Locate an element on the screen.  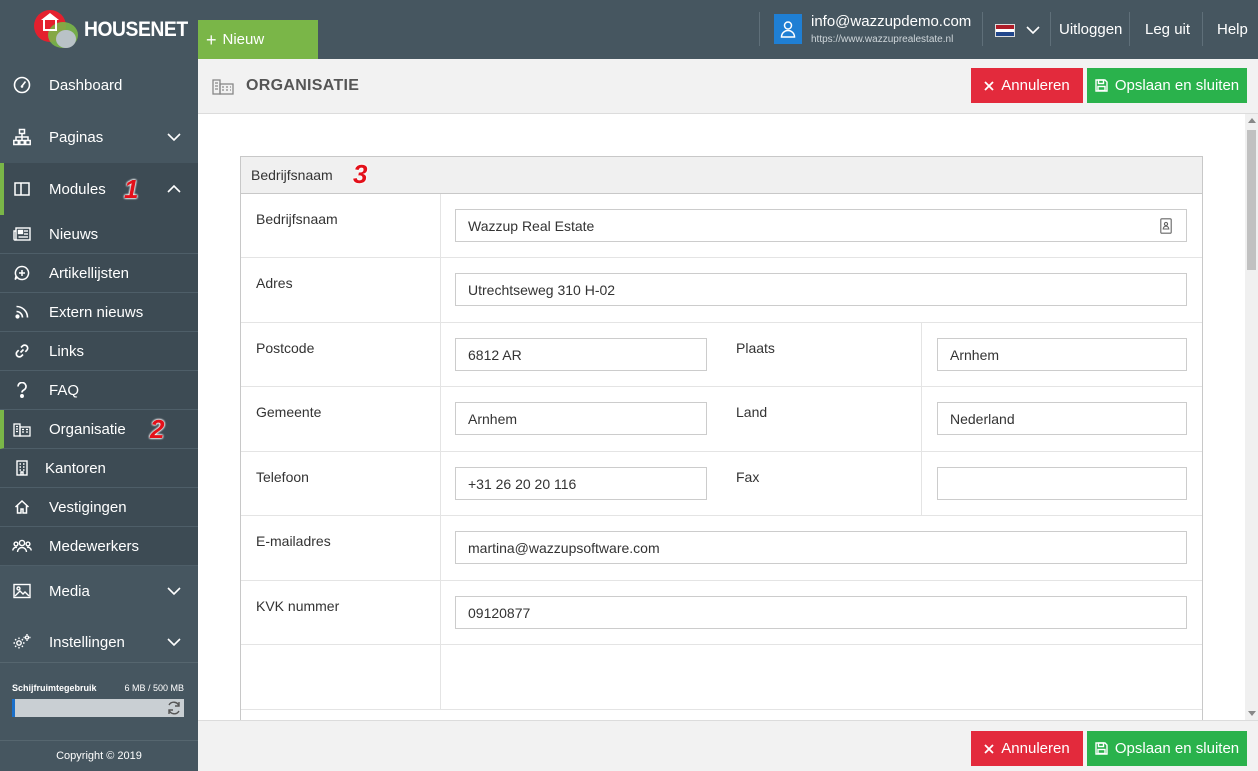
municipality-input: Arnhem is located at coordinates (581, 418).